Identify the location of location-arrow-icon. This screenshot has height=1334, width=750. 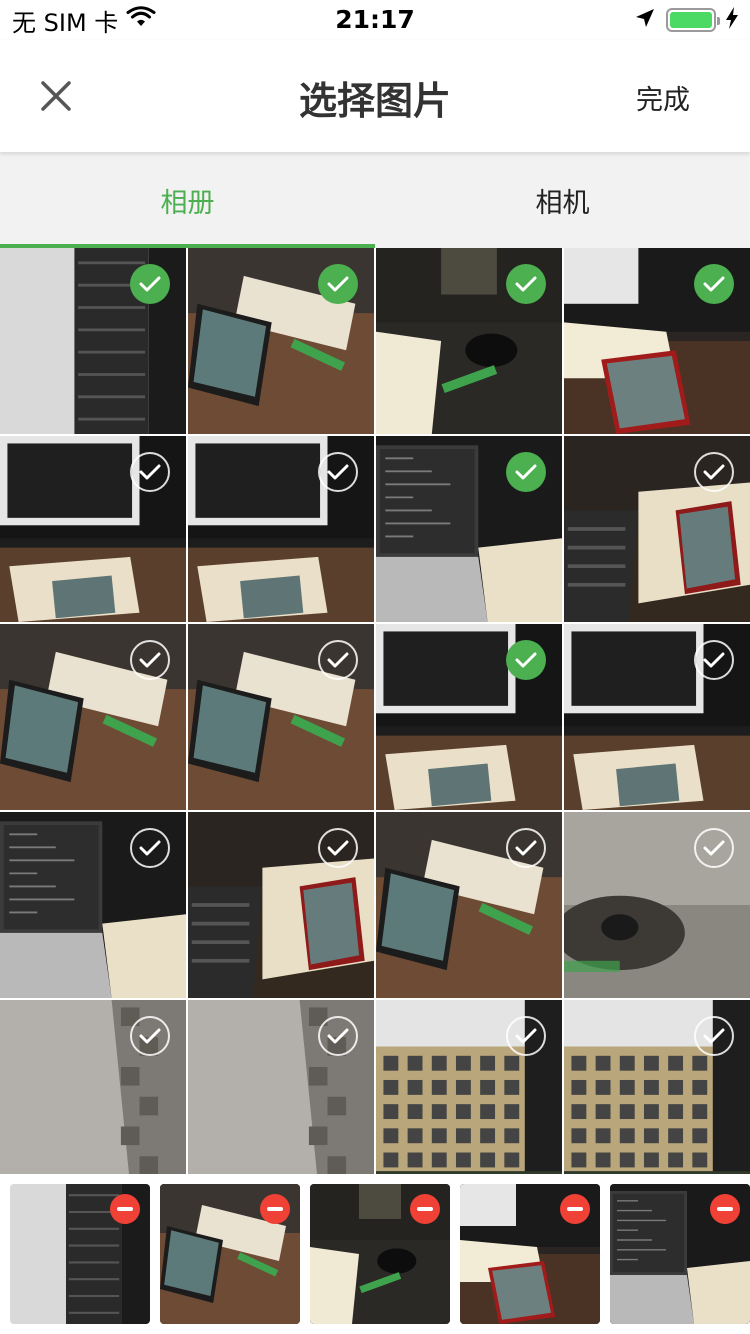
(645, 20).